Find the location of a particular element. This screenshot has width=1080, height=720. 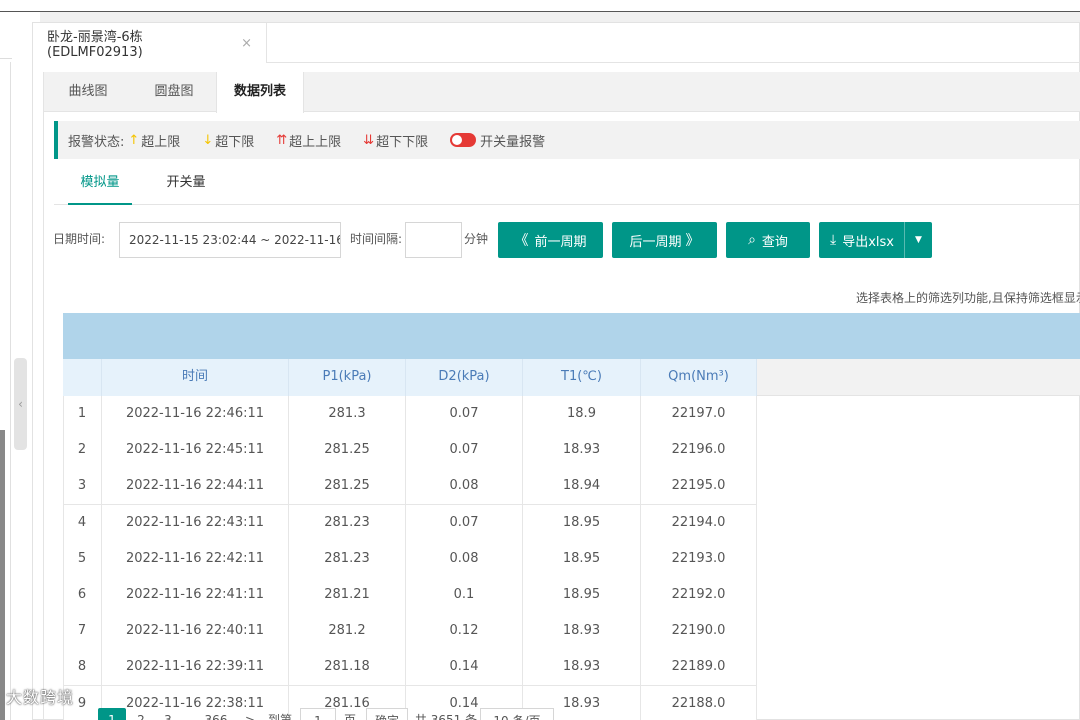

cell-time: 2022-11-16 22:43:11 is located at coordinates (195, 522).